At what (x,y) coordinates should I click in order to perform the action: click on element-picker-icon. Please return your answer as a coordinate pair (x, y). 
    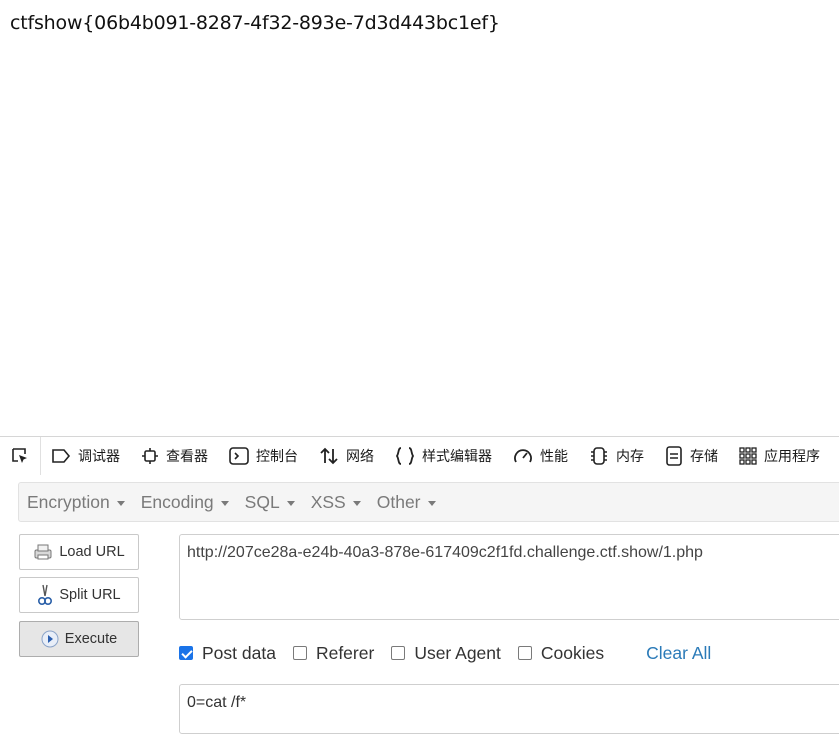
    Looking at the image, I should click on (19, 455).